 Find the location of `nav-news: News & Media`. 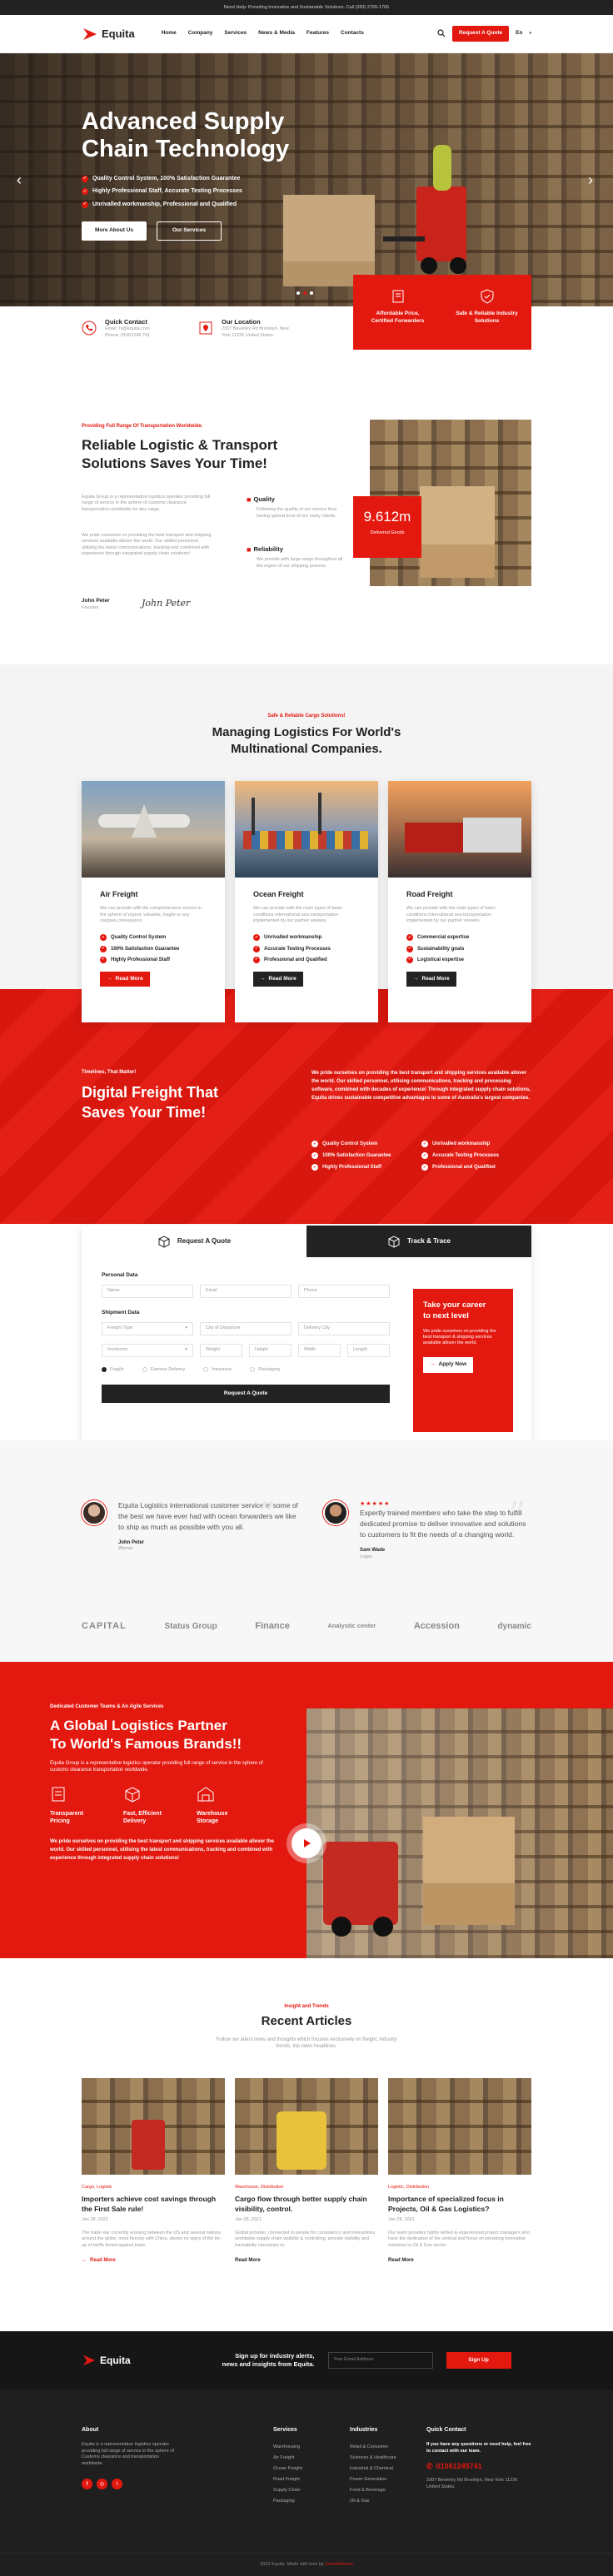

nav-news: News & Media is located at coordinates (276, 33).